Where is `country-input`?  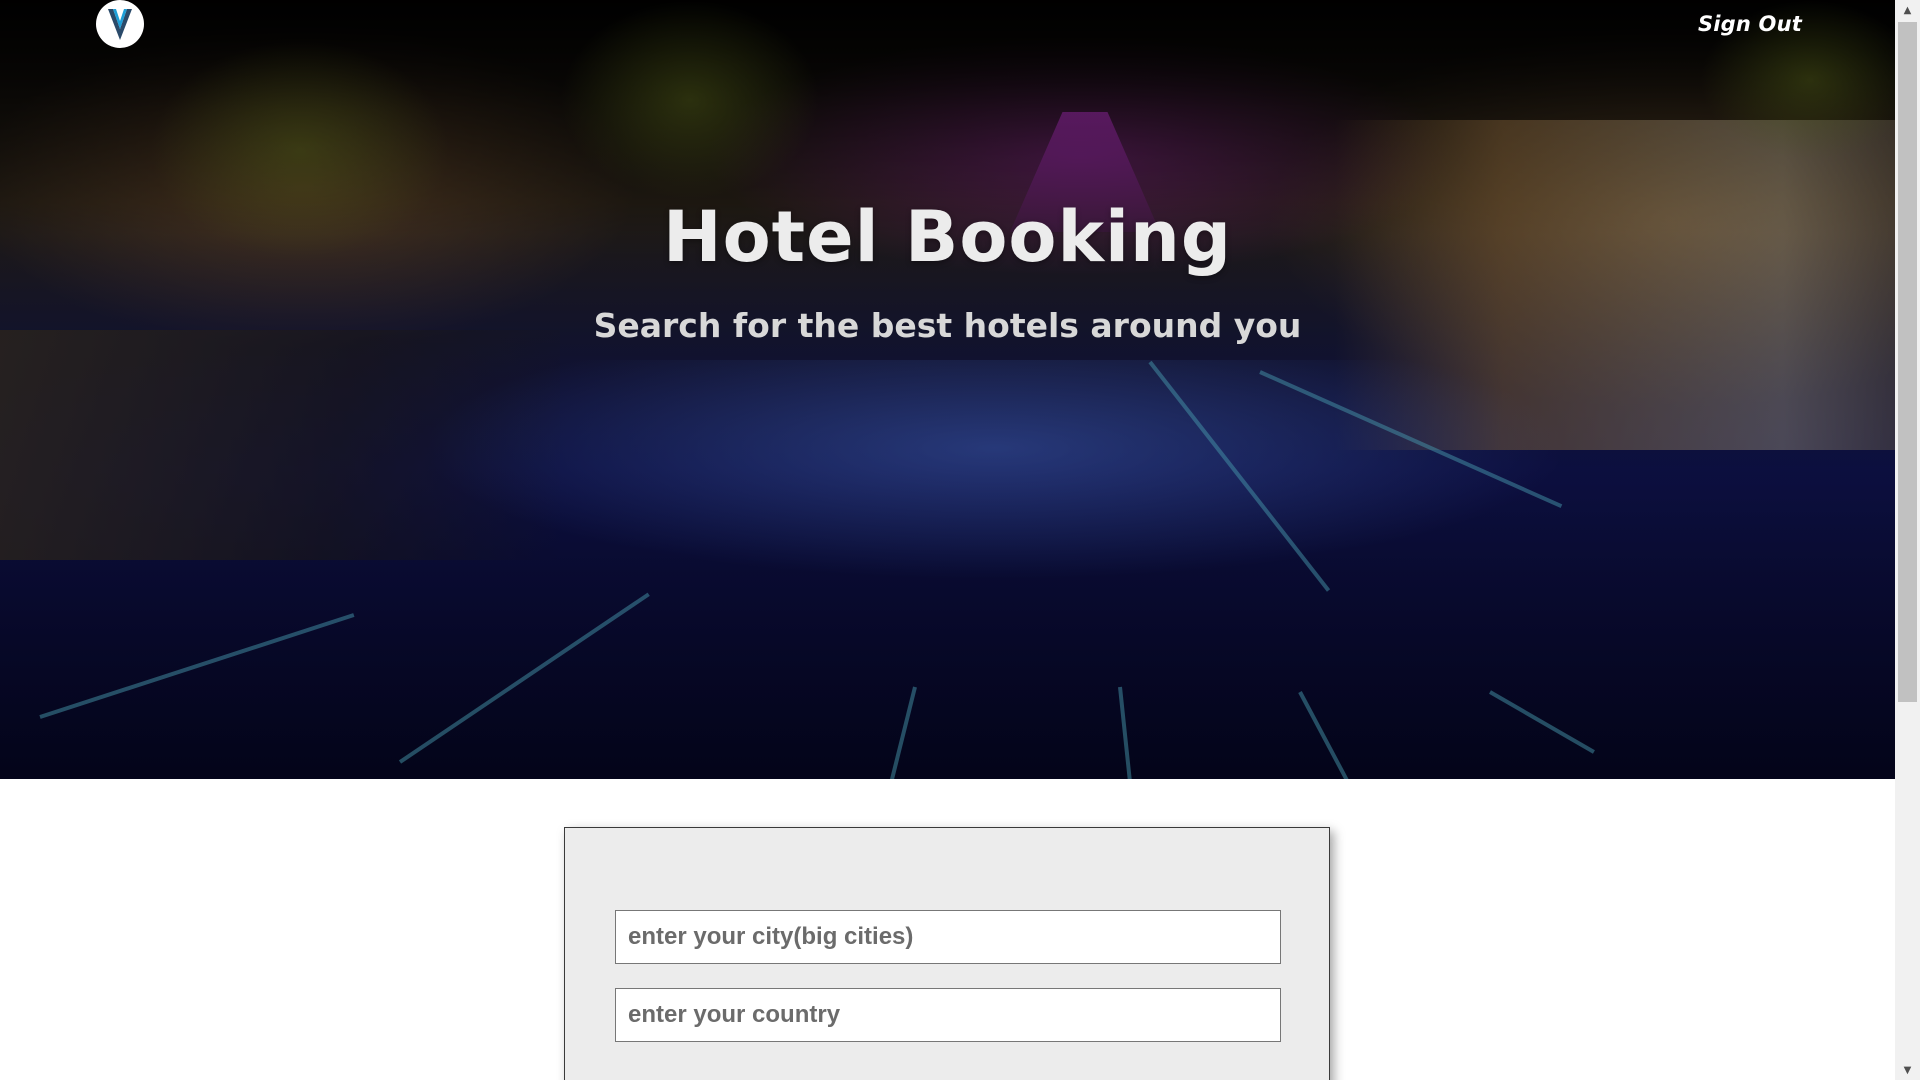
country-input is located at coordinates (948, 1015).